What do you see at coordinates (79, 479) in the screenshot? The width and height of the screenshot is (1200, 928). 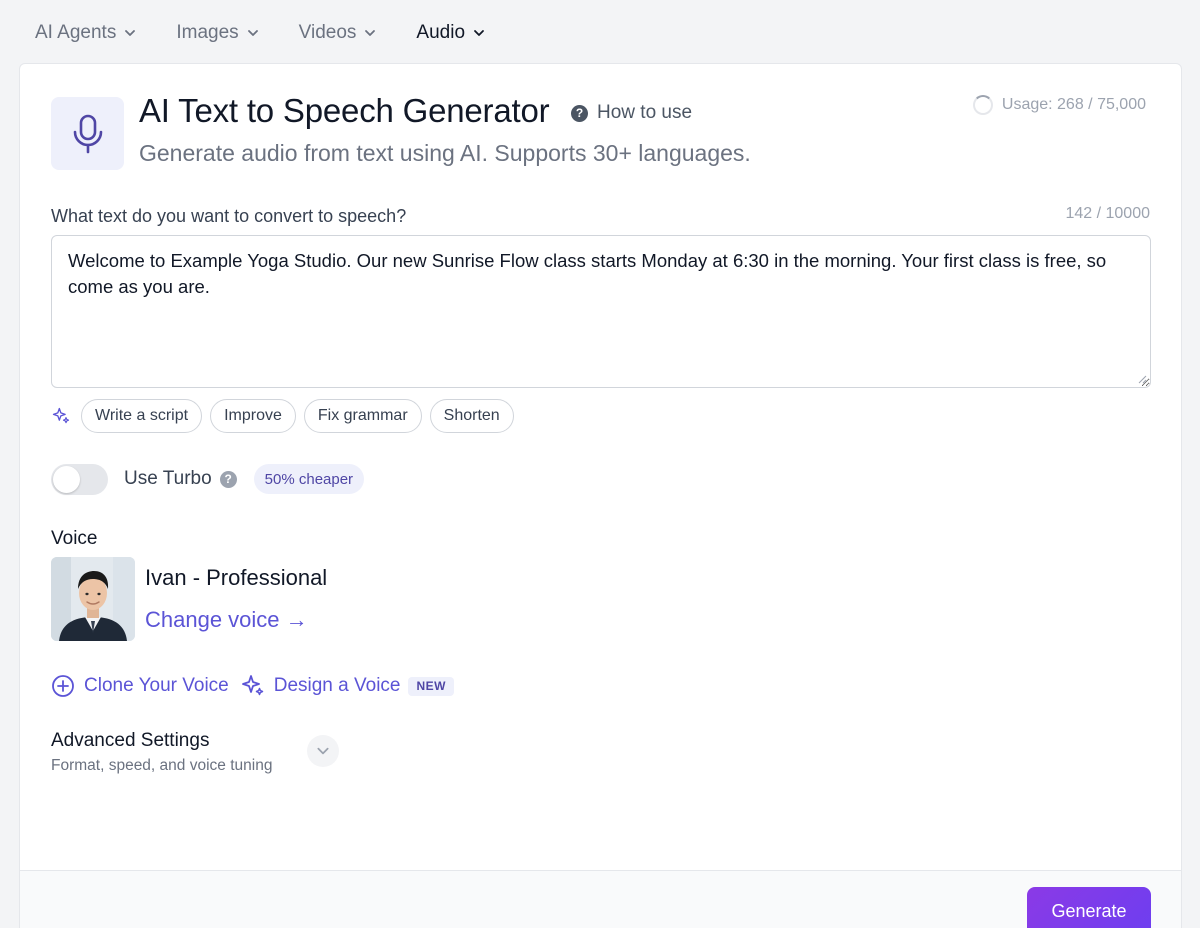 I see `turbo-toggle` at bounding box center [79, 479].